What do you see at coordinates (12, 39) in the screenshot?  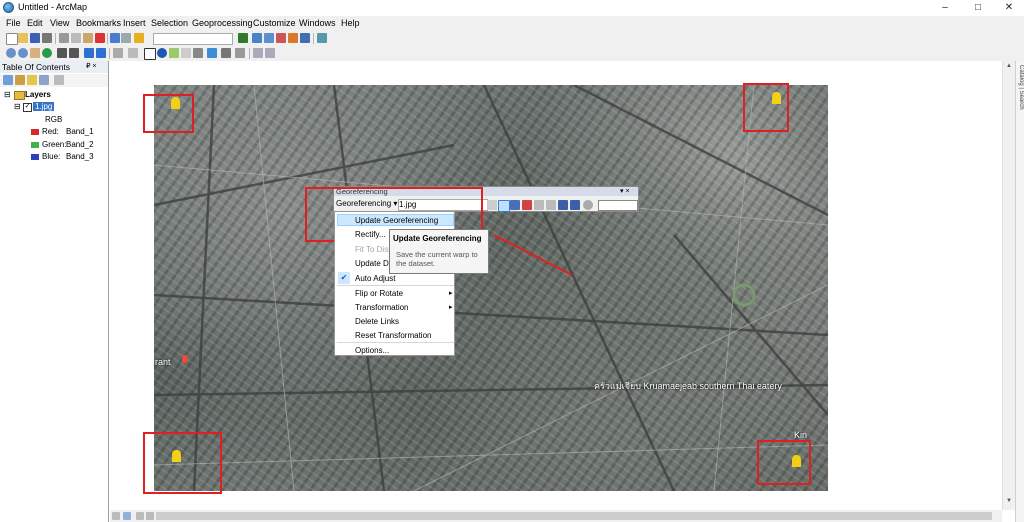 I see `new-document-icon` at bounding box center [12, 39].